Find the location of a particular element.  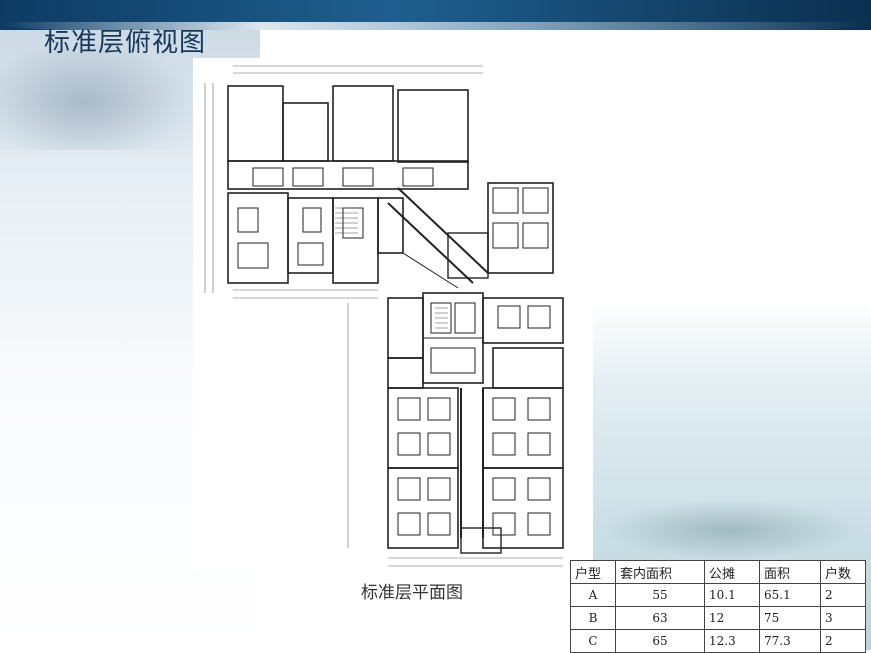

cell-unit-count: 3 is located at coordinates (843, 618).